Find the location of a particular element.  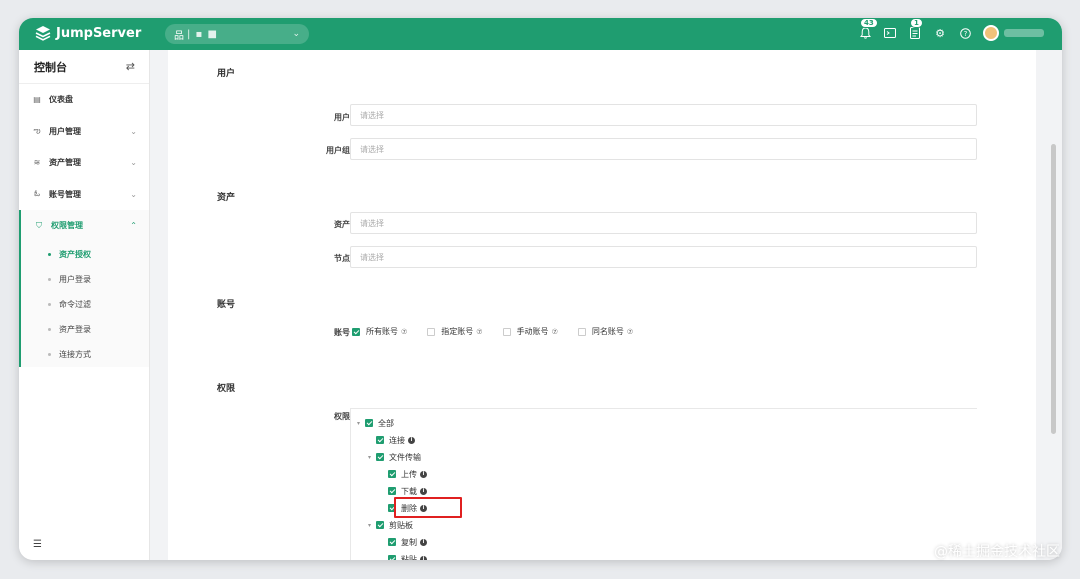

notification-count: 43 is located at coordinates (869, 23).